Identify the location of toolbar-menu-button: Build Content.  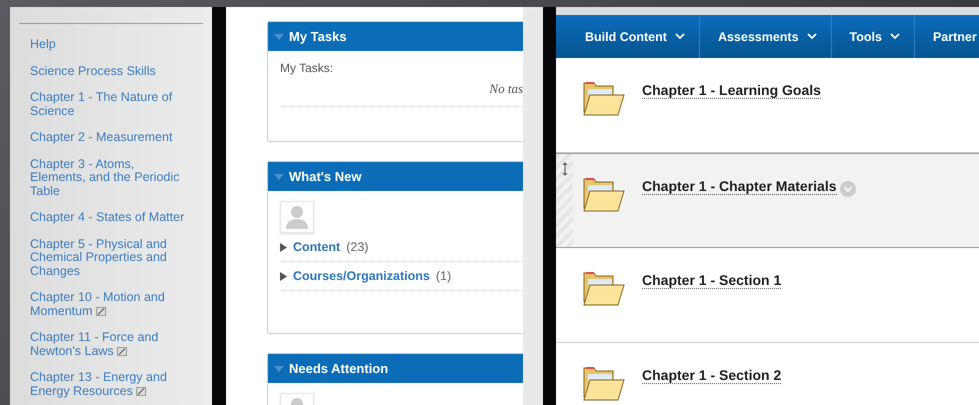
(642, 36).